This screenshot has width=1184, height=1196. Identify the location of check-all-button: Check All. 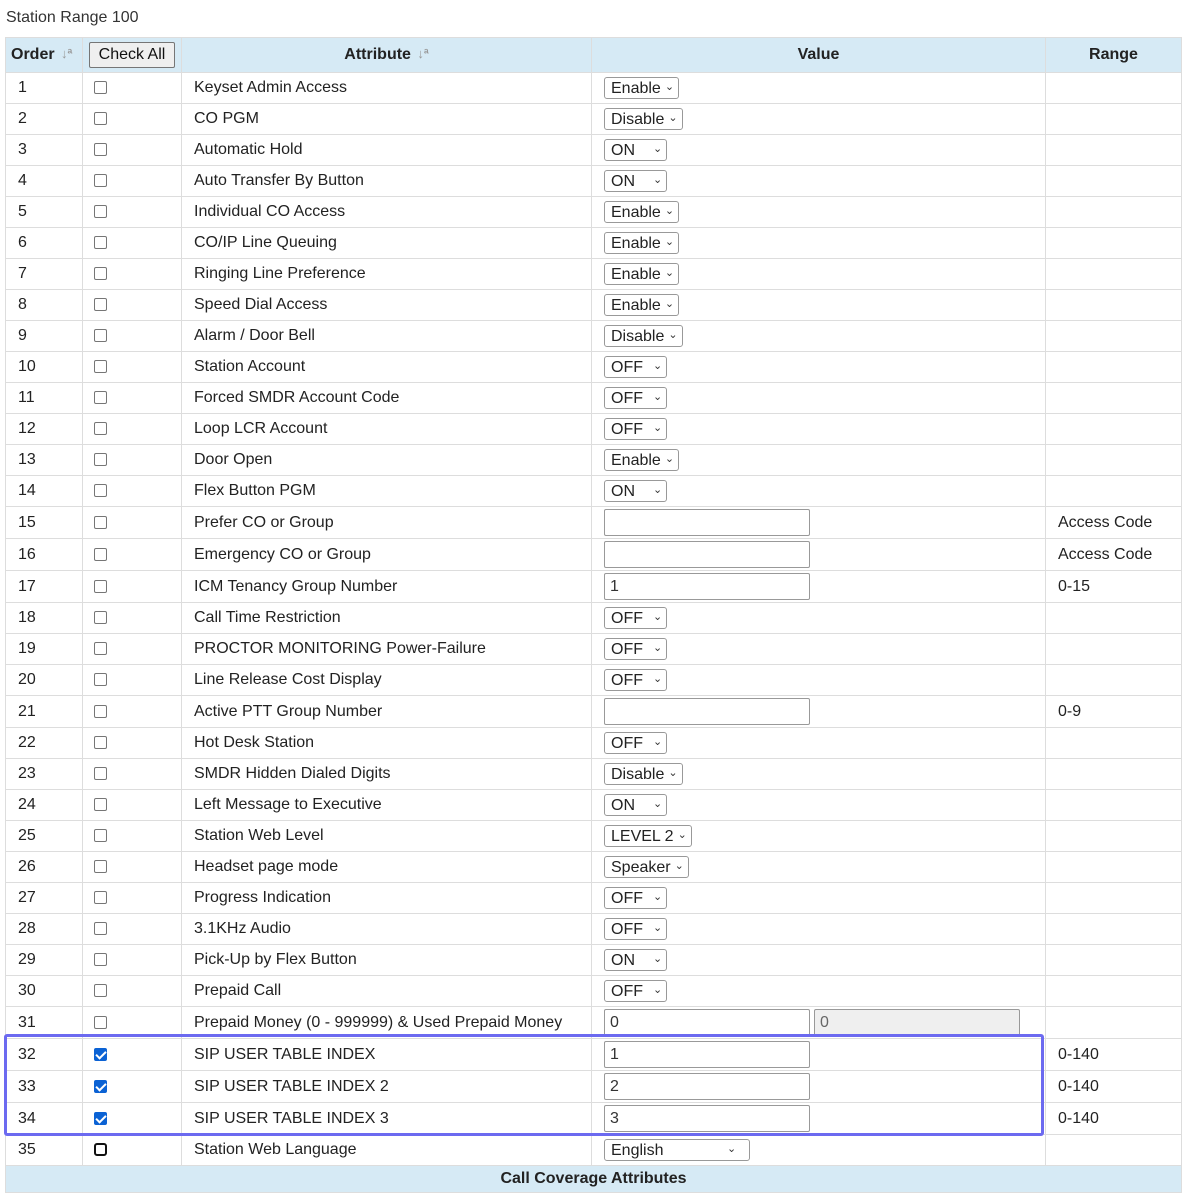
(132, 55).